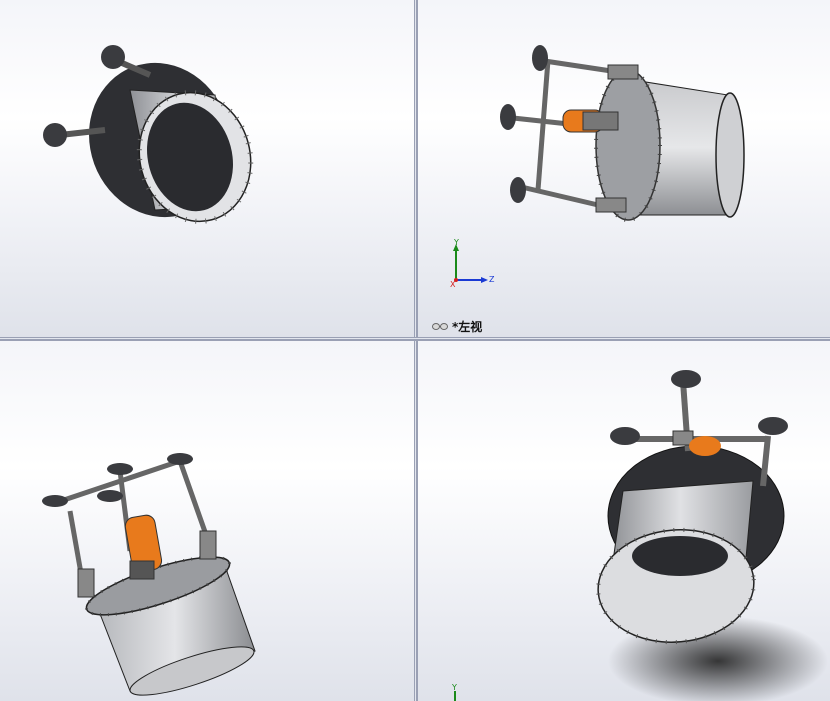 Image resolution: width=830 pixels, height=701 pixels. I want to click on triad-z-label: Z, so click(492, 279).